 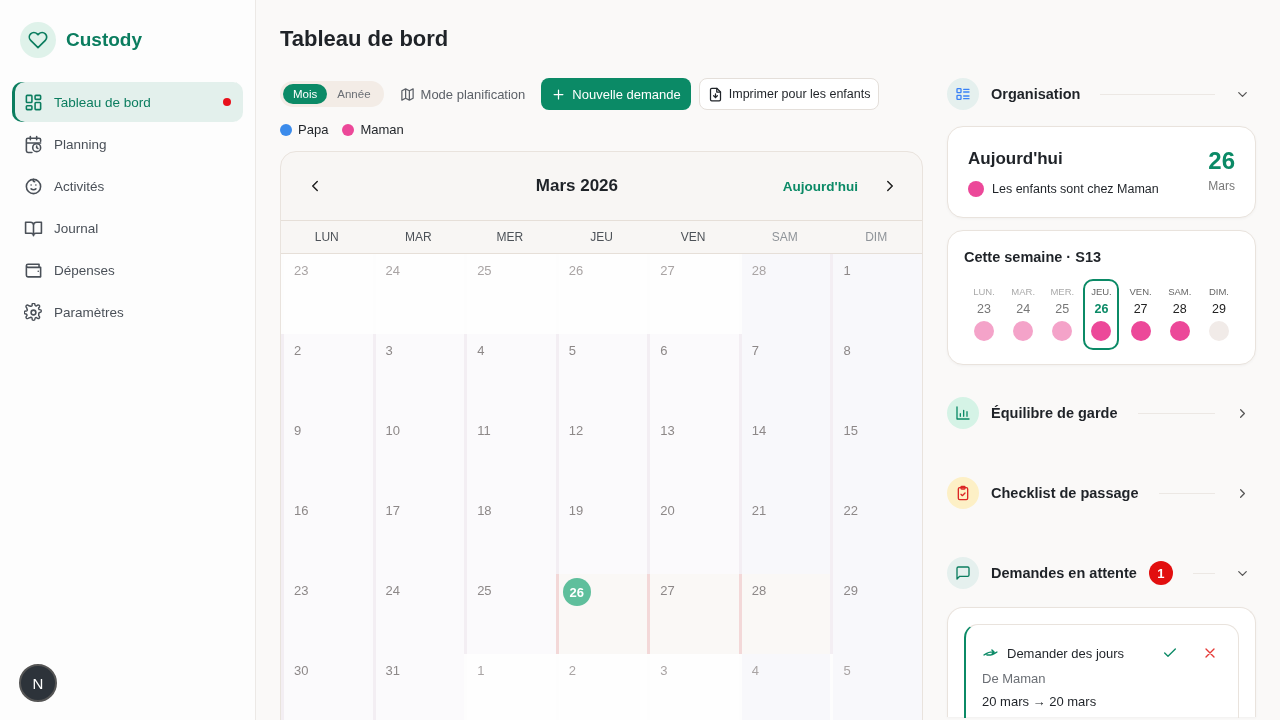 What do you see at coordinates (1221, 161) in the screenshot?
I see `date-number: 26` at bounding box center [1221, 161].